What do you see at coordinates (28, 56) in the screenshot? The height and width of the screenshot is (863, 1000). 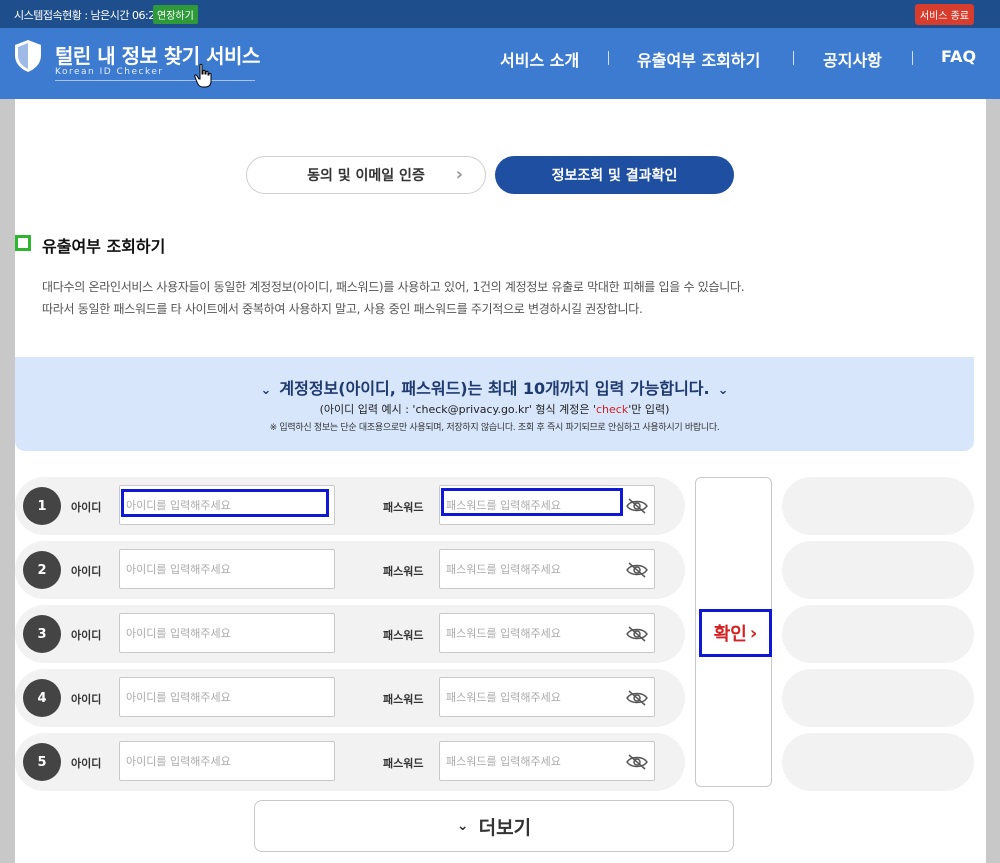 I see `shield-logo-icon` at bounding box center [28, 56].